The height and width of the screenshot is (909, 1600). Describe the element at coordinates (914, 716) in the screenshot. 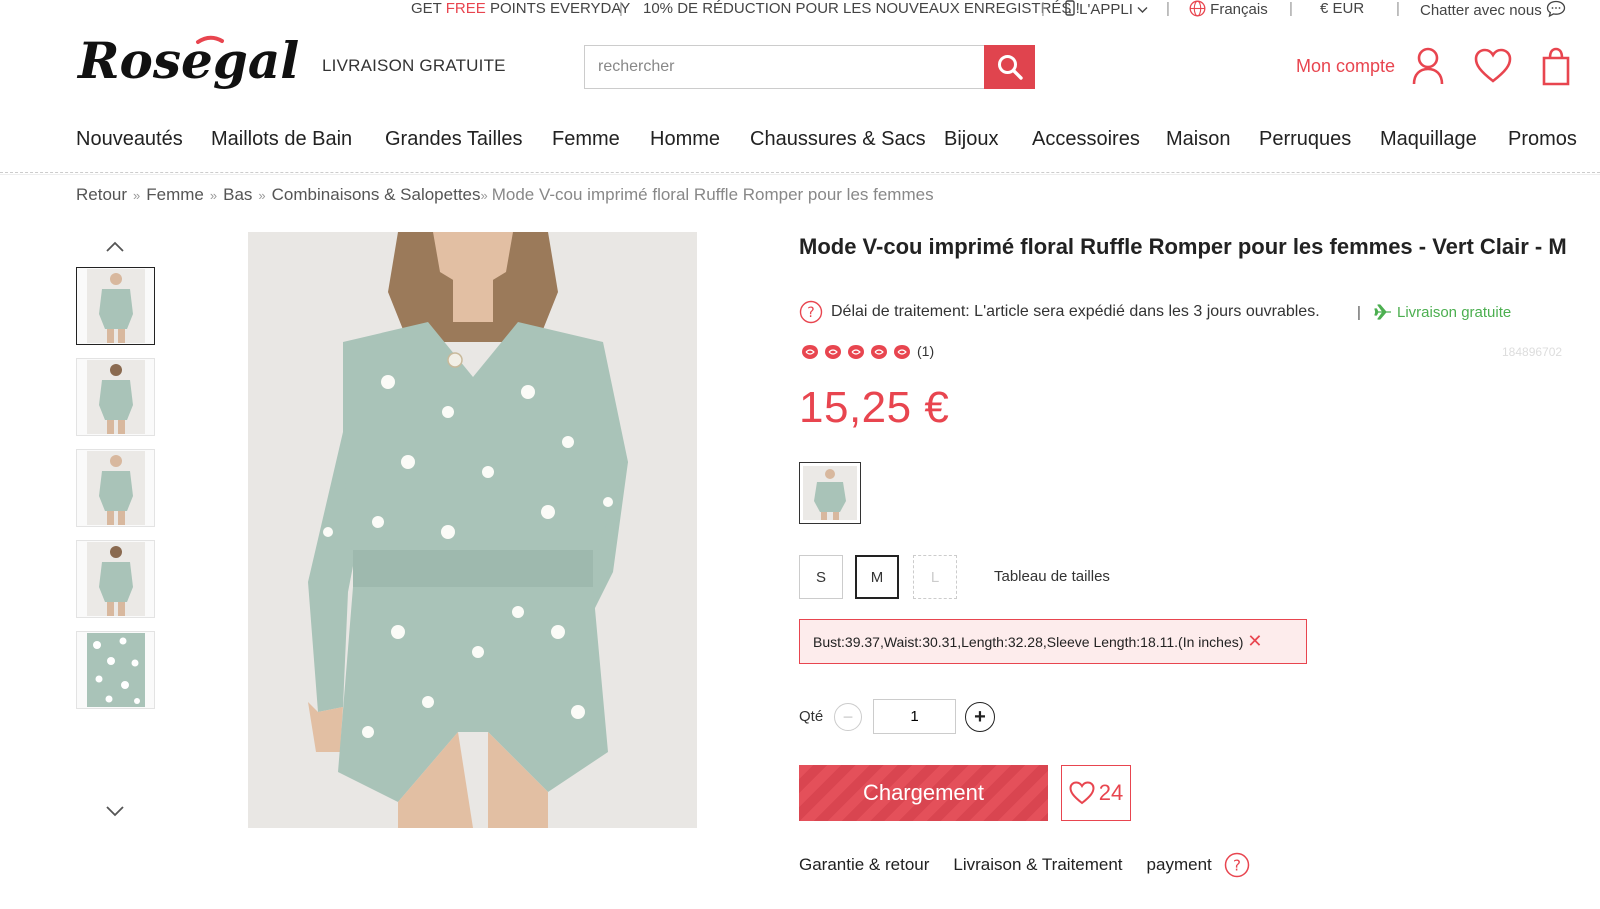

I see `quantity-input` at that location.